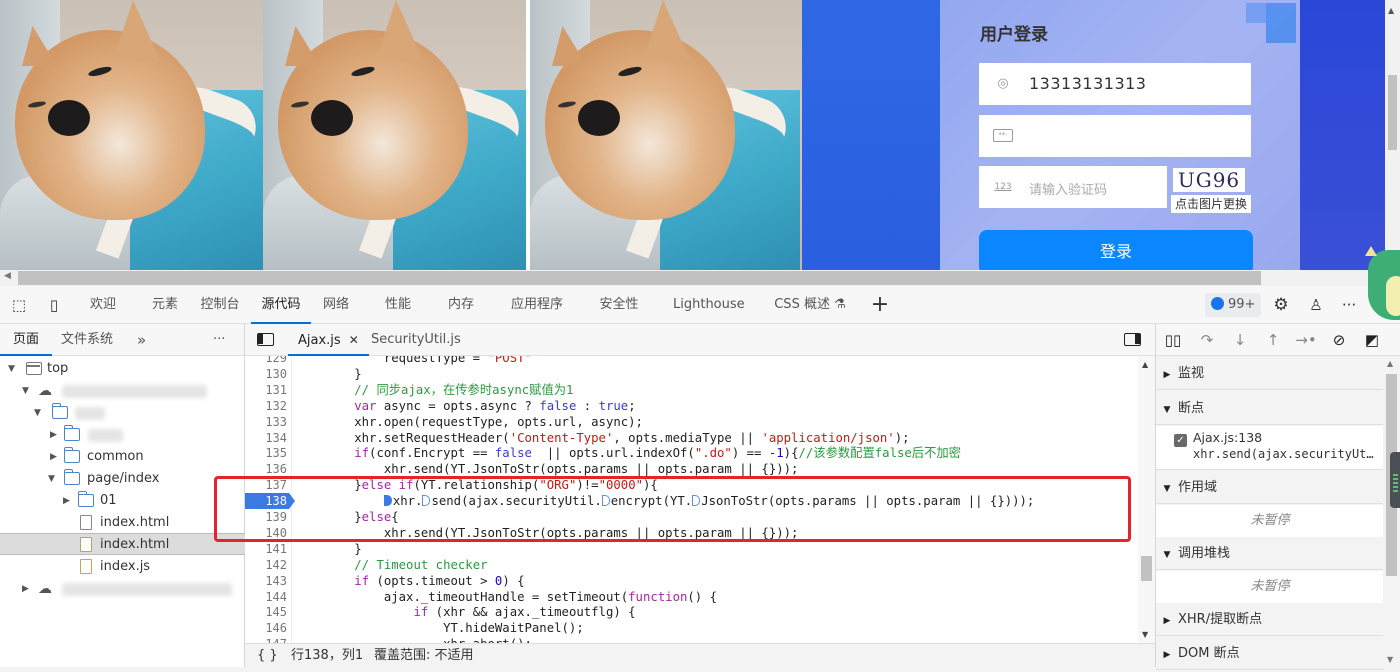 This screenshot has width=1400, height=672. I want to click on line-number: 133, so click(266, 422).